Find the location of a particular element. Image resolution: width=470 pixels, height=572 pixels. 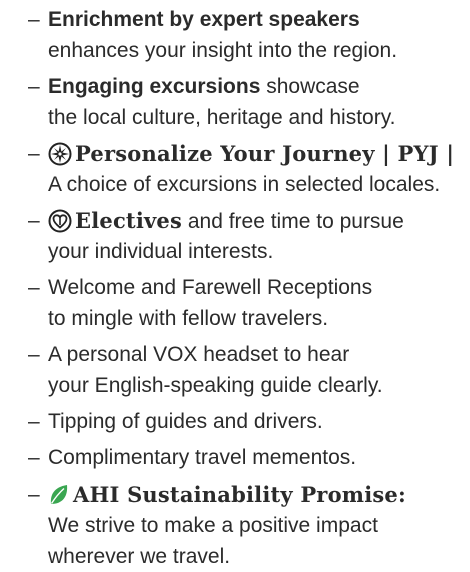

item-highlight: Enrichment by expert speakers is located at coordinates (204, 19).